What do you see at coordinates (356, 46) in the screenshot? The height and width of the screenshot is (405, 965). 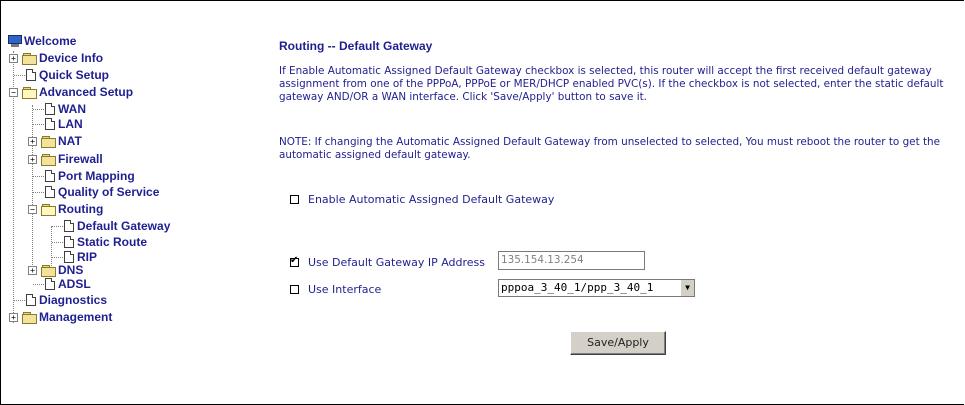 I see `page-title: Routing -- Default Gateway` at bounding box center [356, 46].